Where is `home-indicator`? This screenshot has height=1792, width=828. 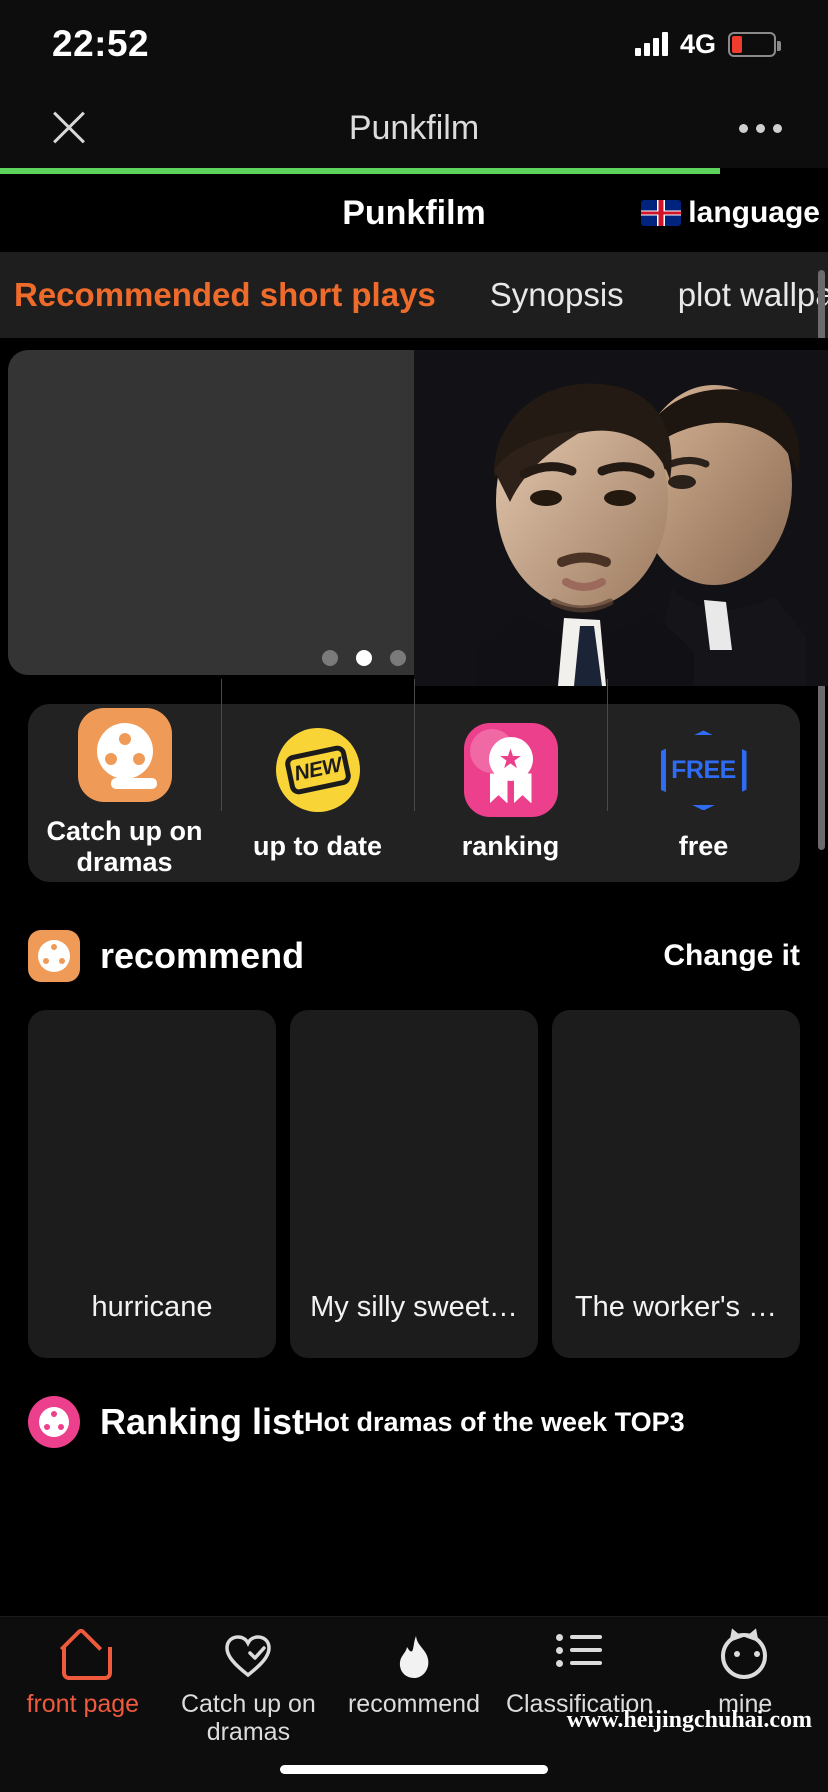
home-indicator is located at coordinates (414, 1769).